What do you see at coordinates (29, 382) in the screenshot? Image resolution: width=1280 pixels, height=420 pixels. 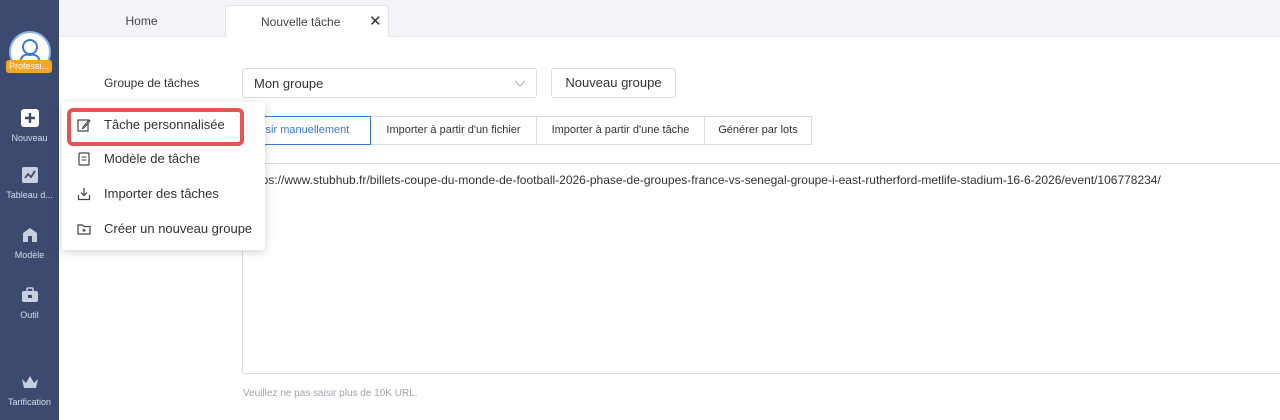 I see `crown-icon` at bounding box center [29, 382].